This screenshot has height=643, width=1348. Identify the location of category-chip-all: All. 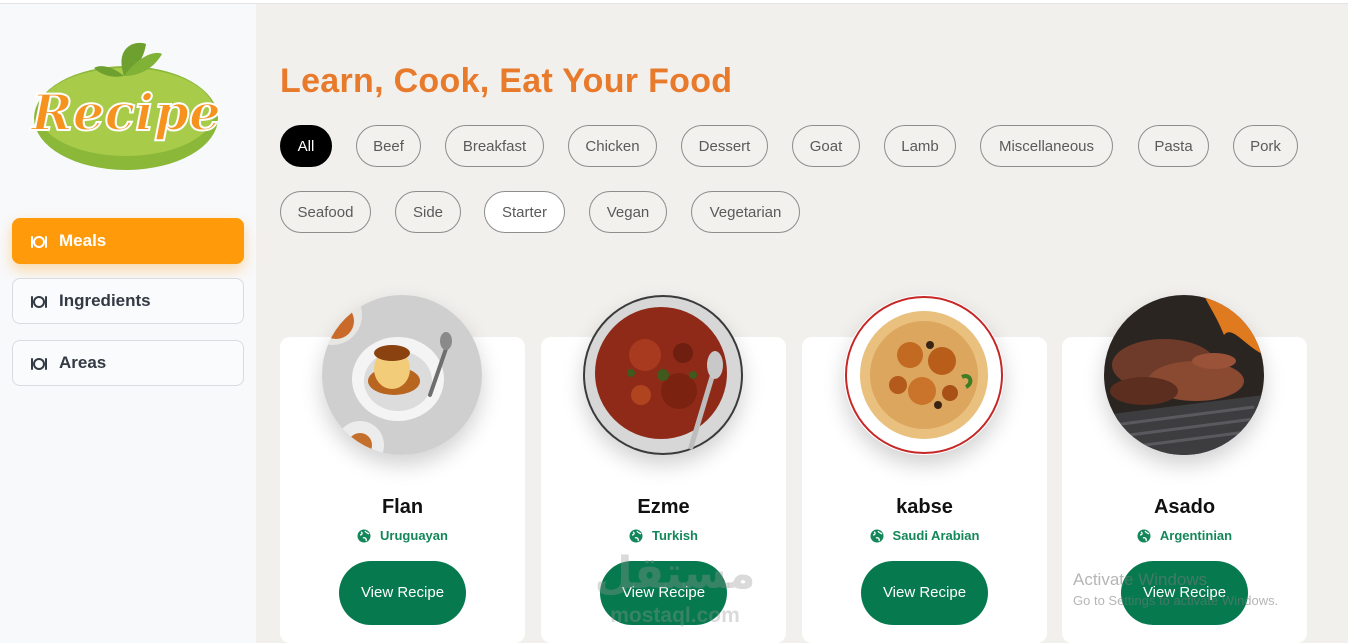
(306, 146).